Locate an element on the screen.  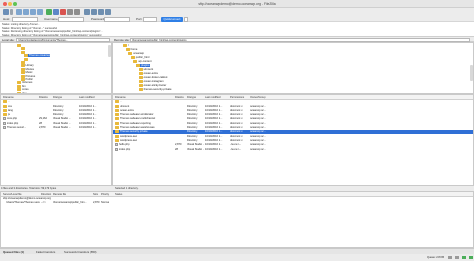
refresh-icon is located at coordinates (49, 12).